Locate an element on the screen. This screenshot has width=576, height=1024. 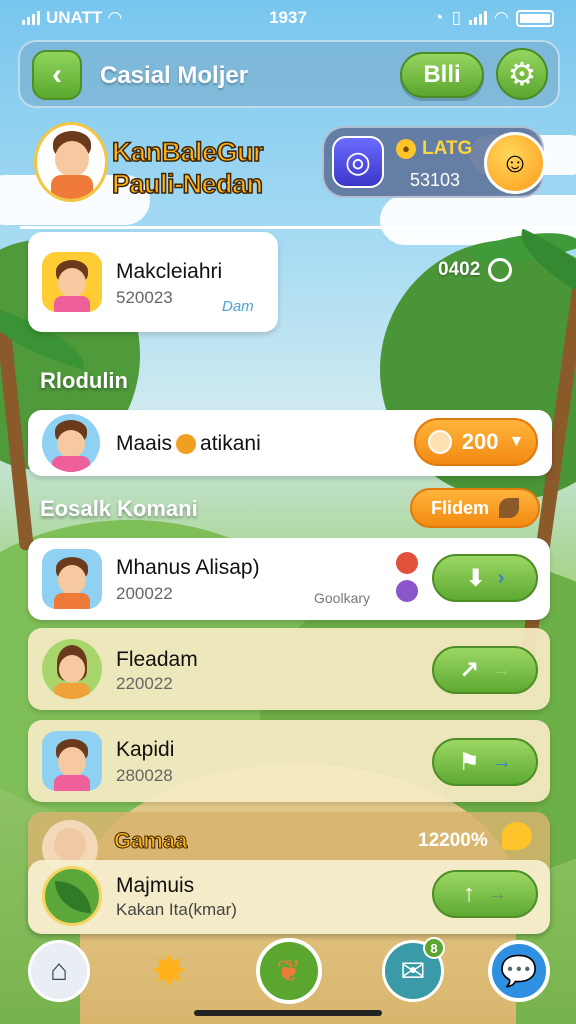
list-item-name: Mhanus Alisap) is located at coordinates (188, 567).